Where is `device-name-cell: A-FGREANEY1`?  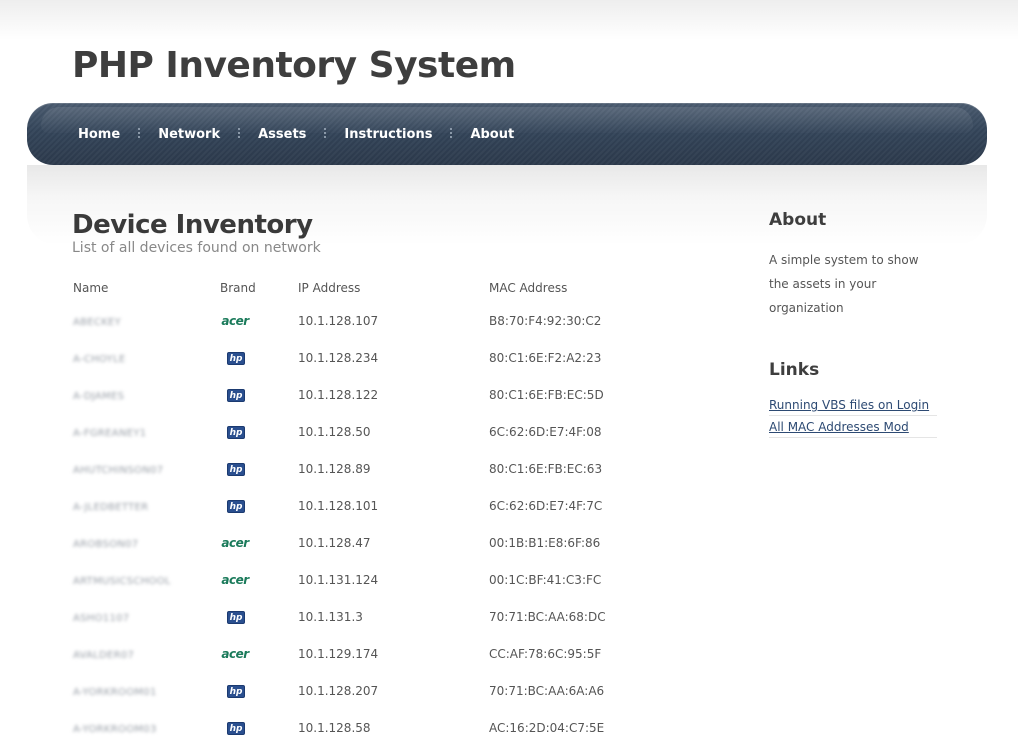
device-name-cell: A-FGREANEY1 is located at coordinates (146, 431).